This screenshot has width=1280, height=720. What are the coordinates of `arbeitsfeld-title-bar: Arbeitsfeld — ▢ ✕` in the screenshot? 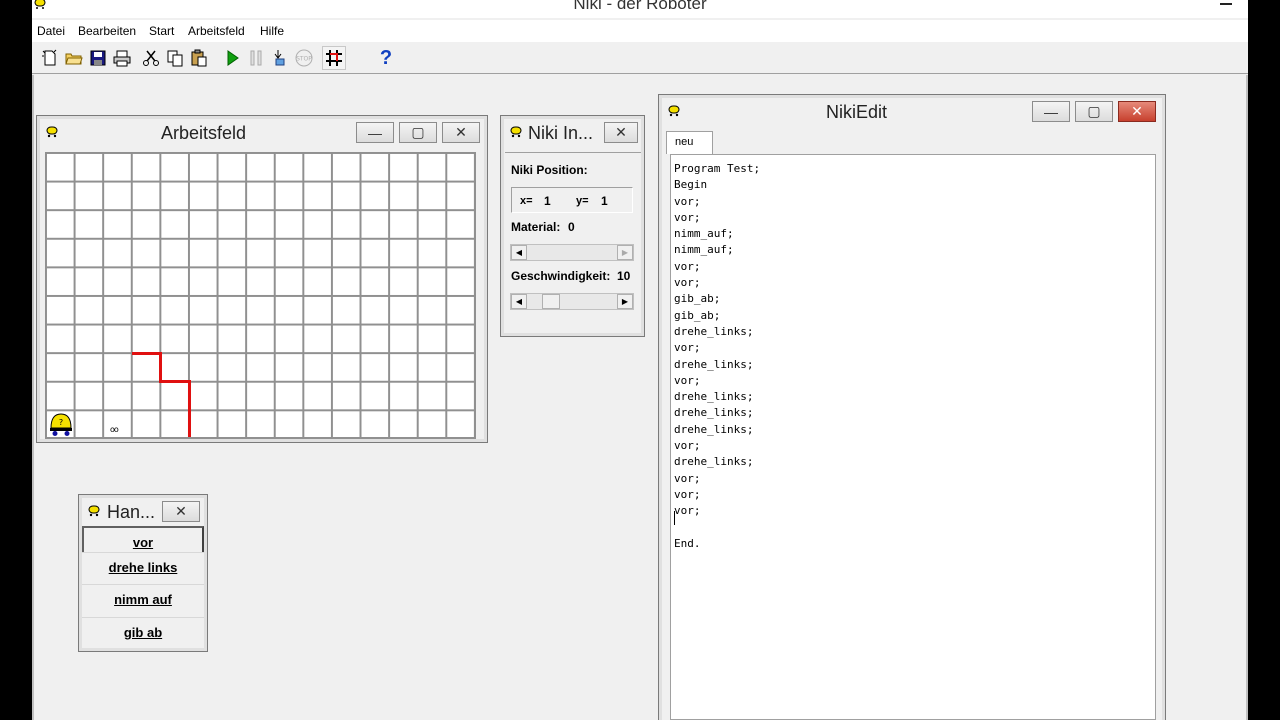 It's located at (262, 133).